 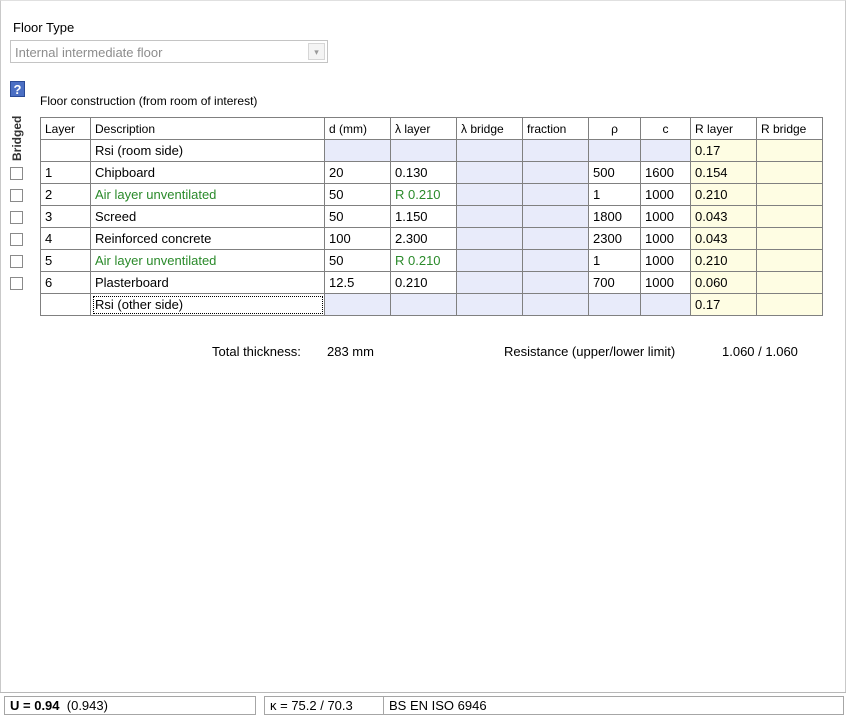 I want to click on help-icon: ?, so click(x=17, y=89).